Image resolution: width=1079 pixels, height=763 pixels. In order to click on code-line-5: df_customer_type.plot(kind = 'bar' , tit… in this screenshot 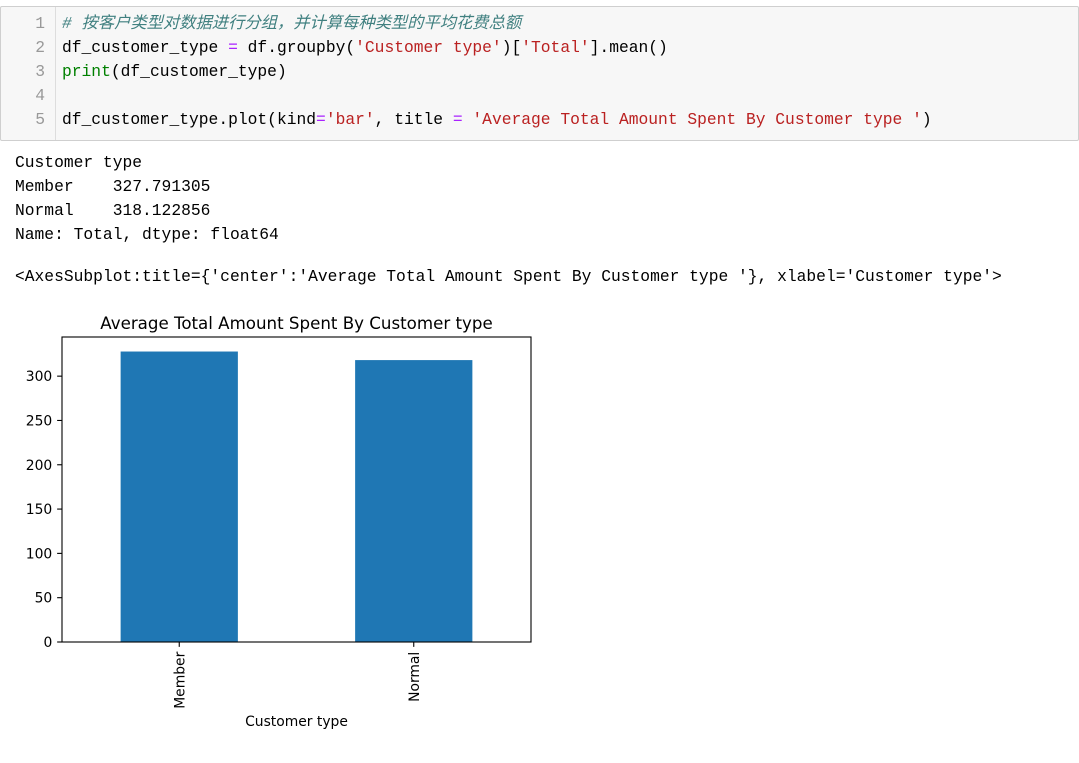, I will do `click(570, 120)`.